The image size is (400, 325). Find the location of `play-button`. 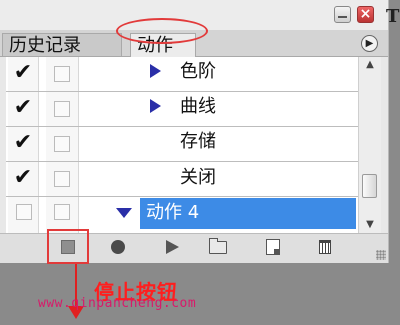

play-button is located at coordinates (172, 247).